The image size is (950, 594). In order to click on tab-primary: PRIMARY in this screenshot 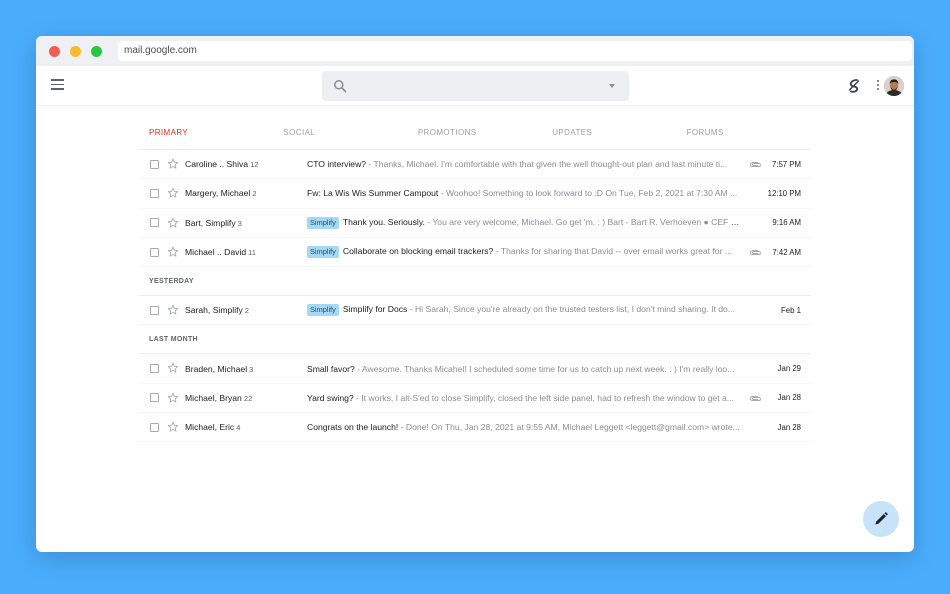, I will do `click(206, 132)`.